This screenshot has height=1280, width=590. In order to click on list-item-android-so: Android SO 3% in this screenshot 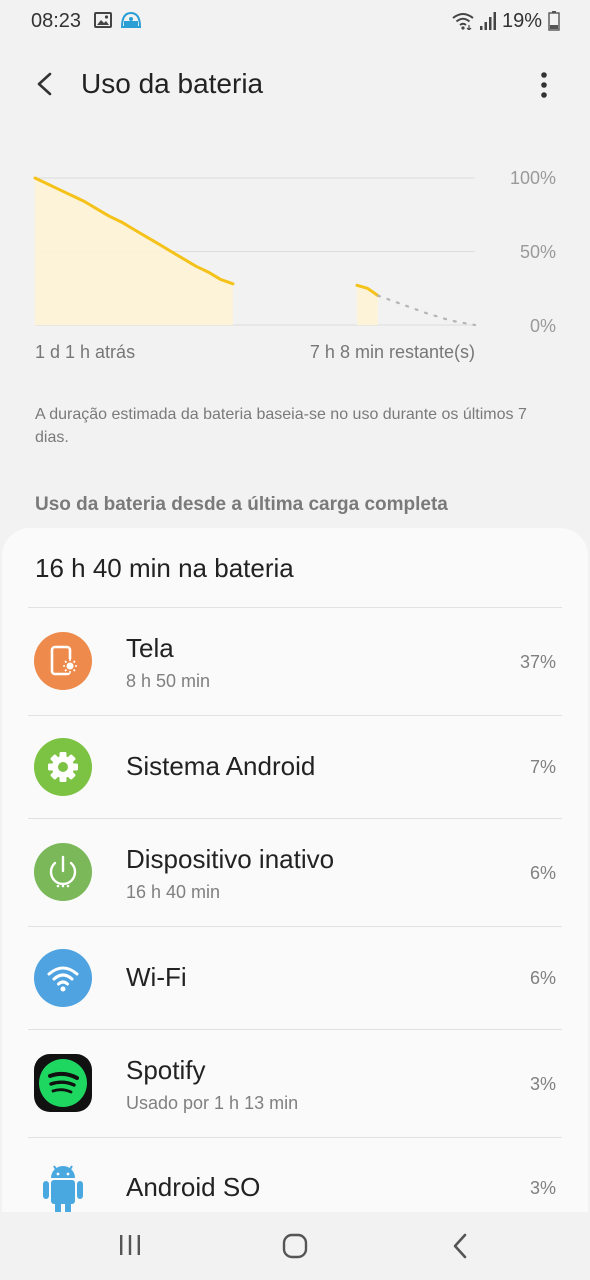, I will do `click(295, 1178)`.